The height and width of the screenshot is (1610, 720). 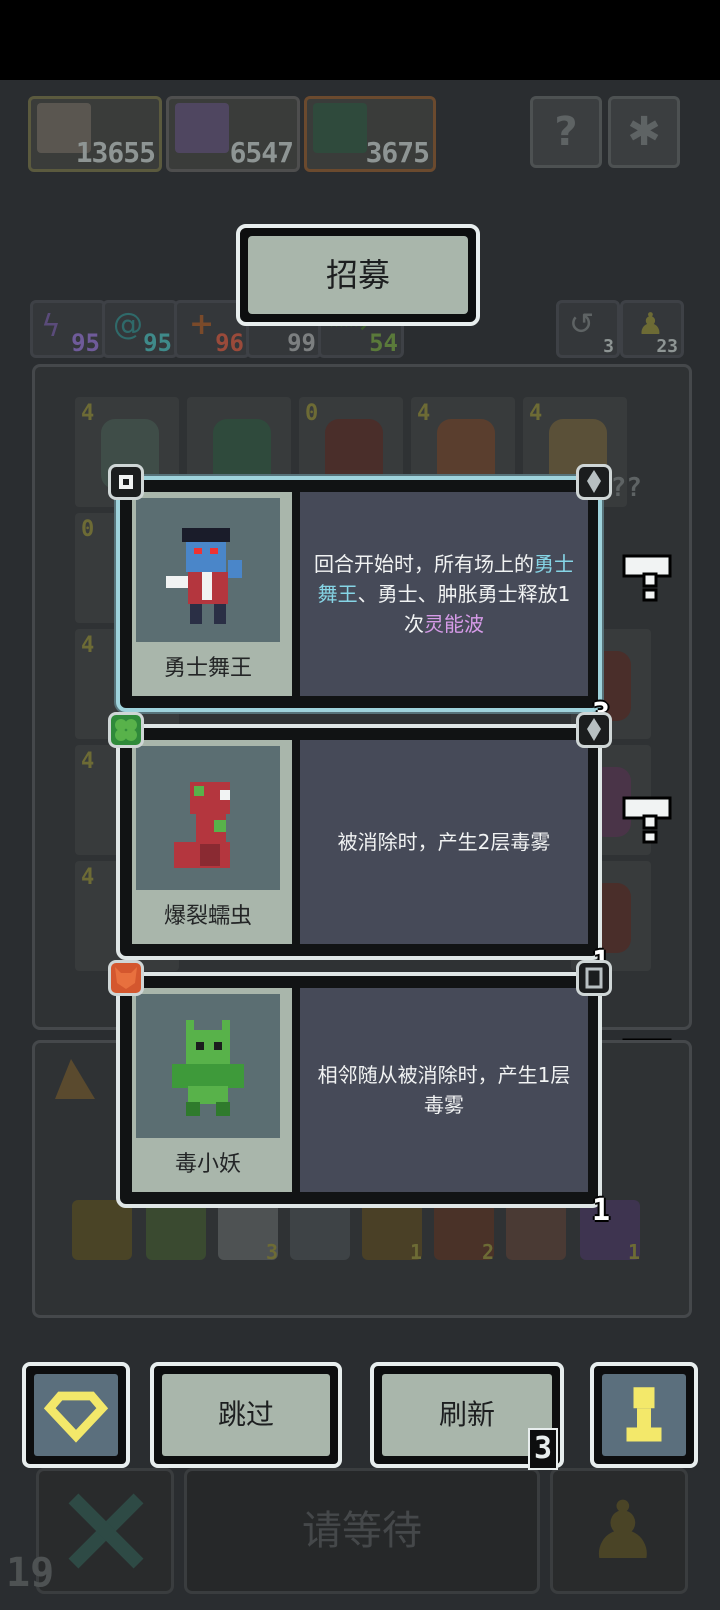 What do you see at coordinates (128, 324) in the screenshot?
I see `swirl-icon: @` at bounding box center [128, 324].